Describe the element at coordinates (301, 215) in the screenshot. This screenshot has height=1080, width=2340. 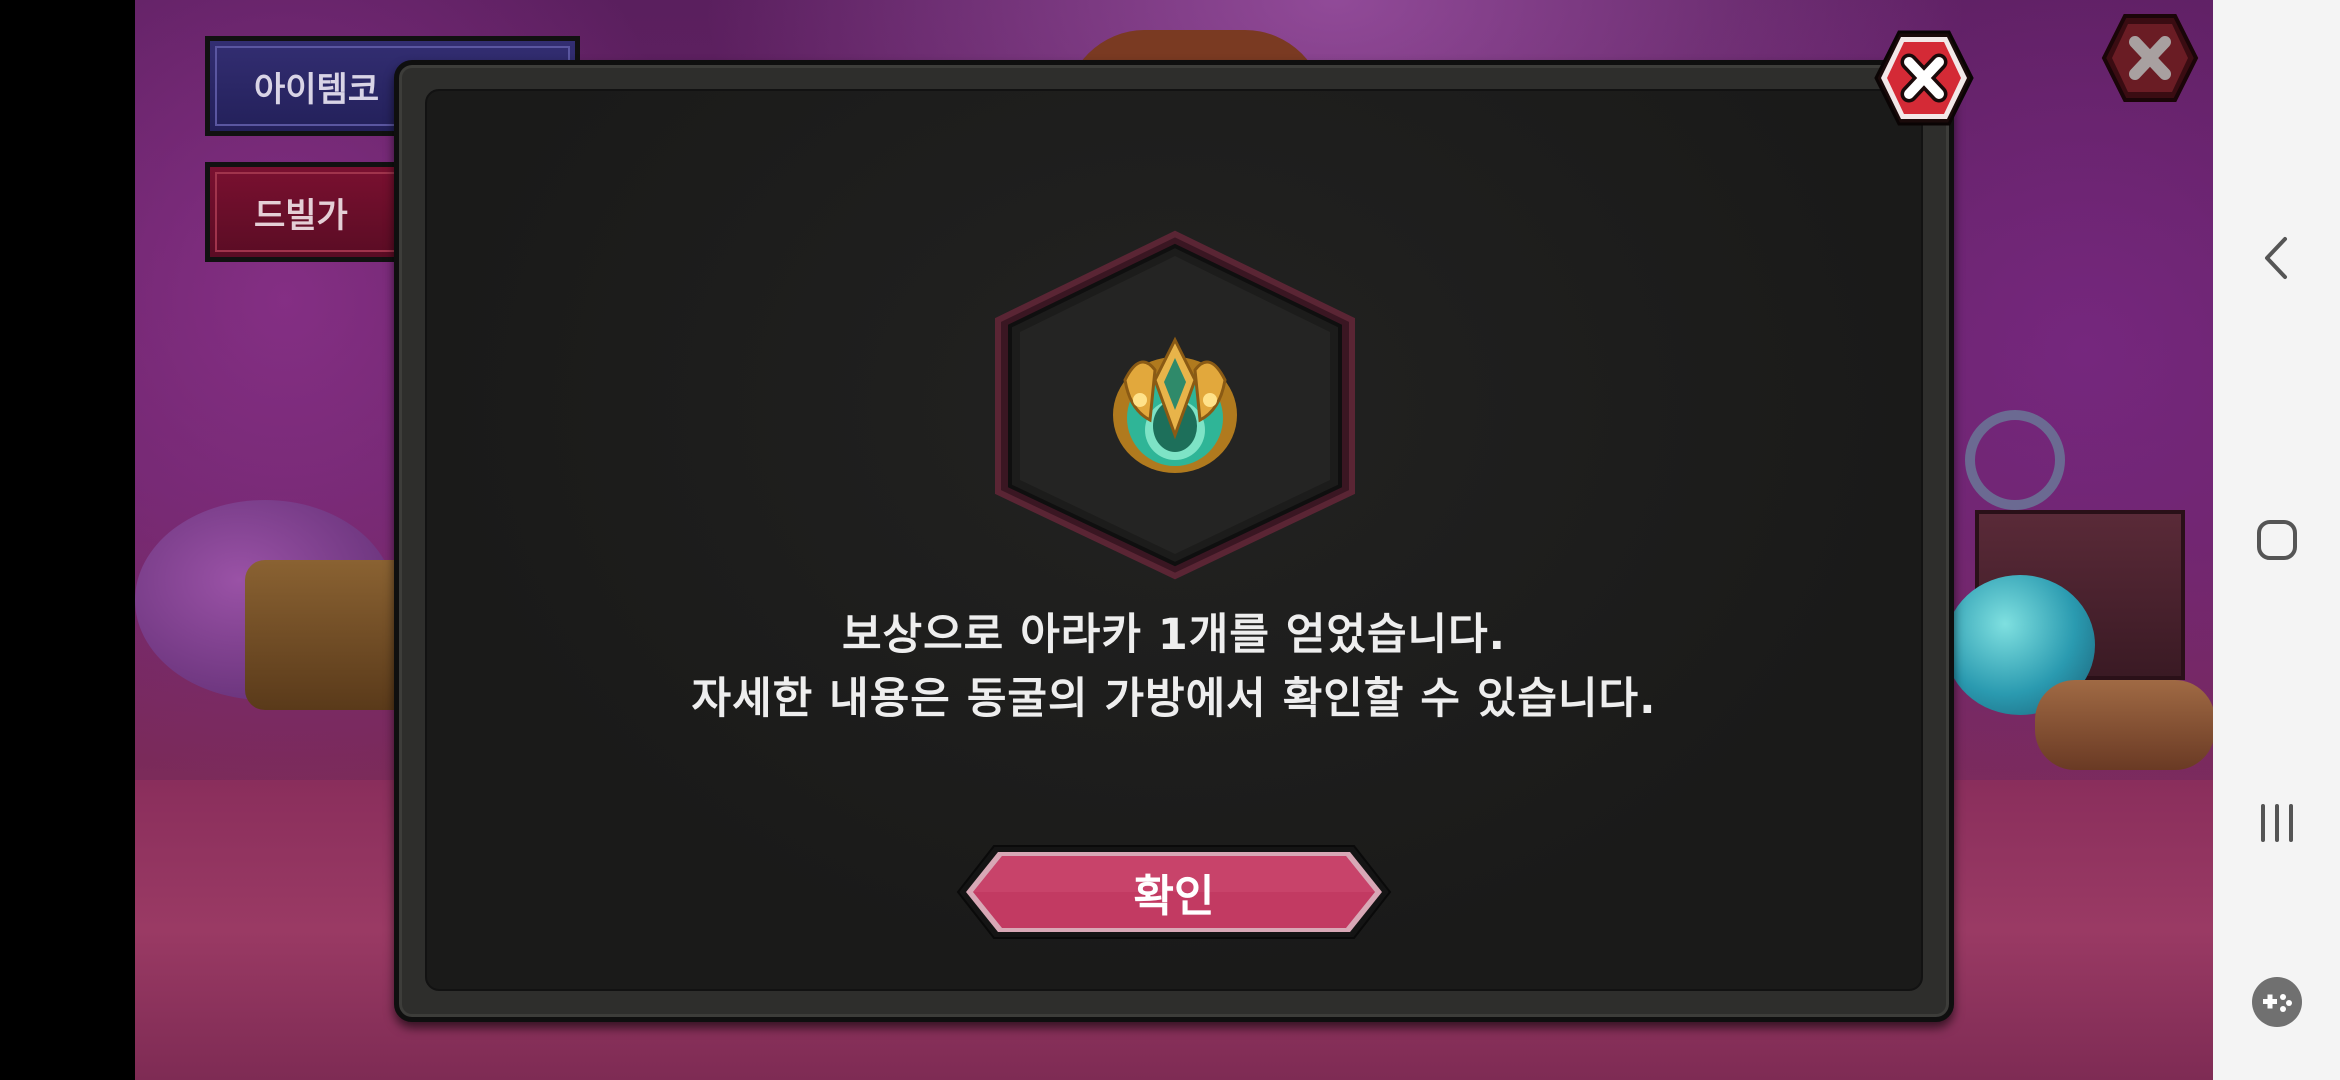
I see `devil-label: 드빌가` at that location.